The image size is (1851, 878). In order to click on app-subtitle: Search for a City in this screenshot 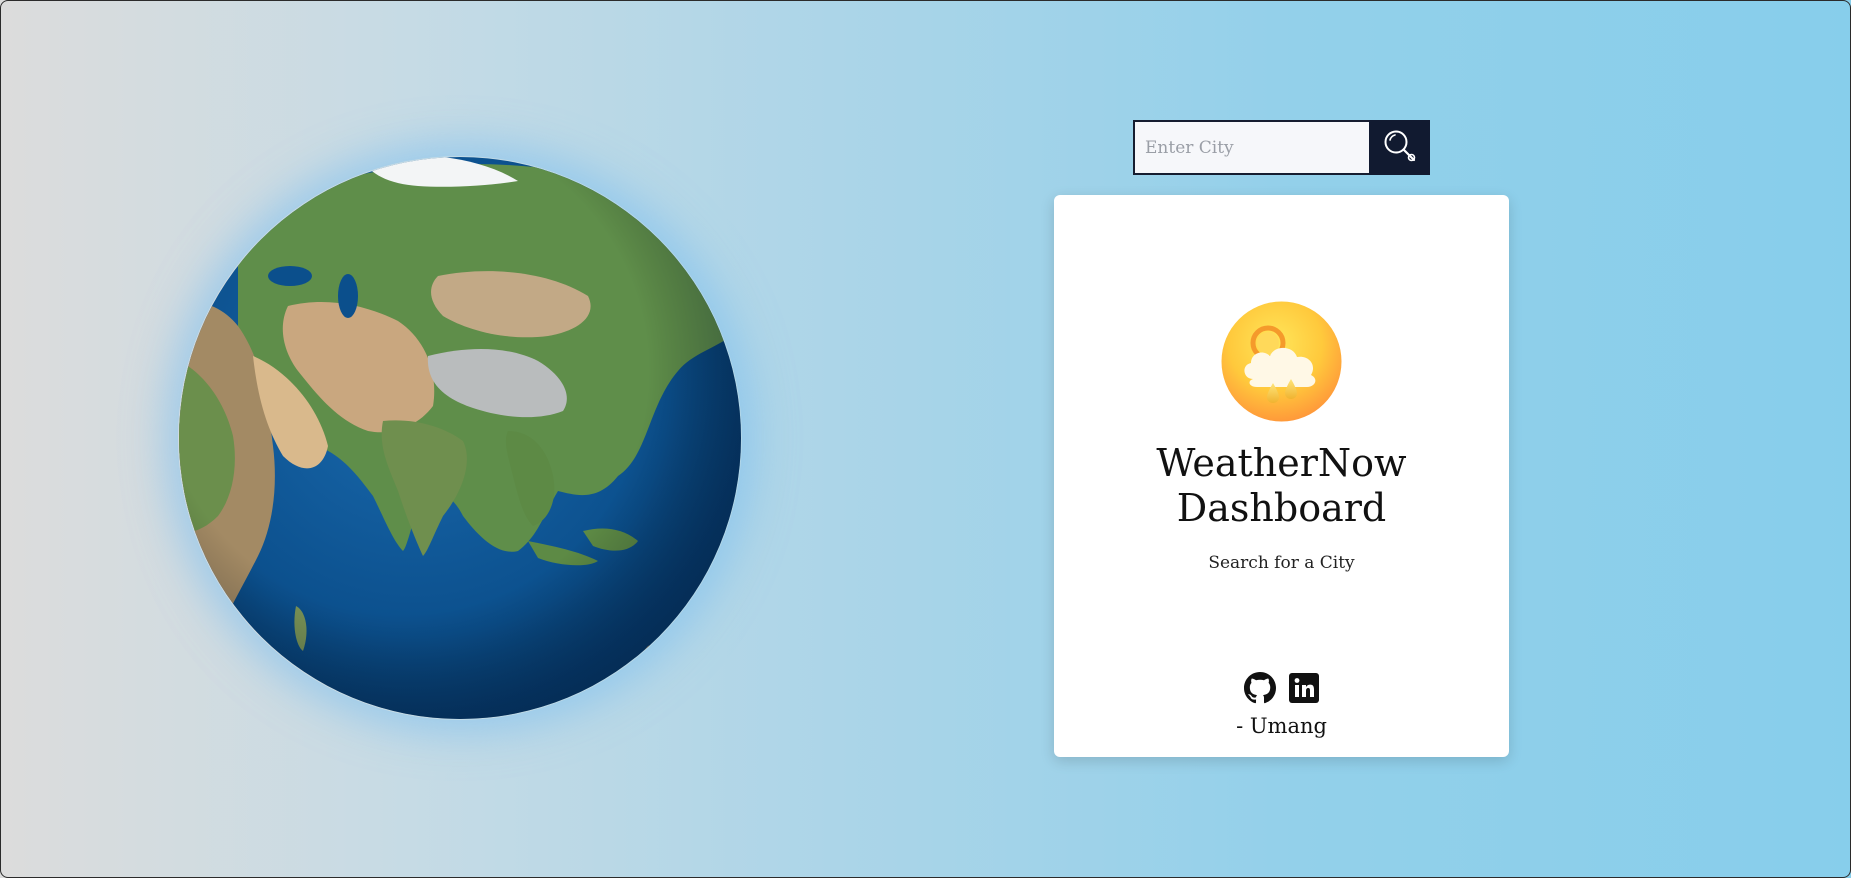, I will do `click(1281, 563)`.